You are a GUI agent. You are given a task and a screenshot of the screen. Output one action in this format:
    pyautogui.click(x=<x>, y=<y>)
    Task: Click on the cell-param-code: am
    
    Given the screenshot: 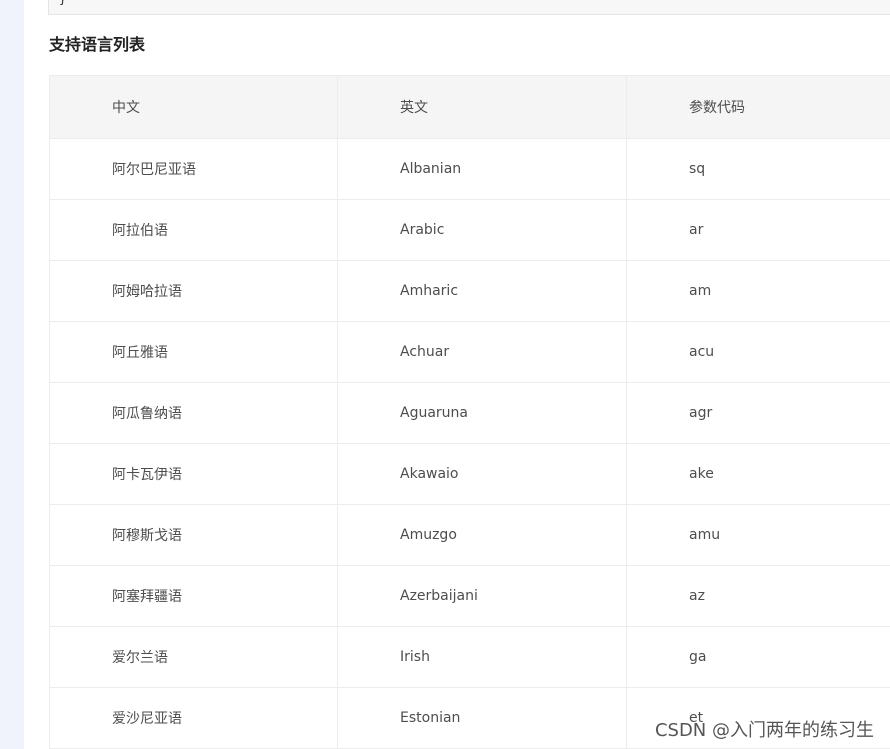 What is the action you would take?
    pyautogui.click(x=758, y=291)
    